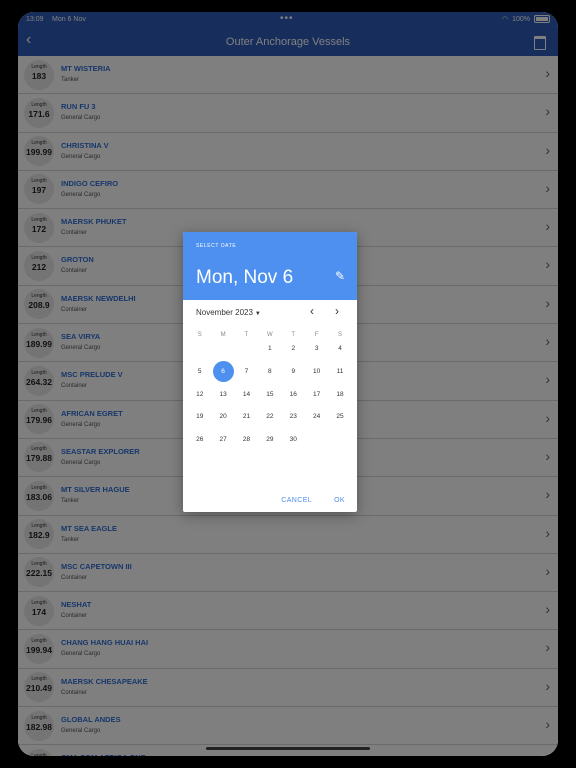  Describe the element at coordinates (246, 395) in the screenshot. I see `calendar-day: 14` at that location.